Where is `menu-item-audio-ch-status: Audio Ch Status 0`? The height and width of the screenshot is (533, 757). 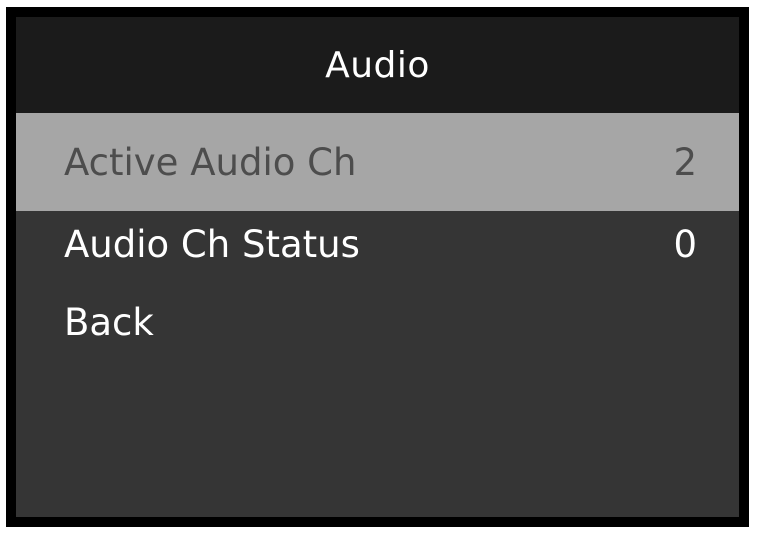
menu-item-audio-ch-status: Audio Ch Status 0 is located at coordinates (377, 244).